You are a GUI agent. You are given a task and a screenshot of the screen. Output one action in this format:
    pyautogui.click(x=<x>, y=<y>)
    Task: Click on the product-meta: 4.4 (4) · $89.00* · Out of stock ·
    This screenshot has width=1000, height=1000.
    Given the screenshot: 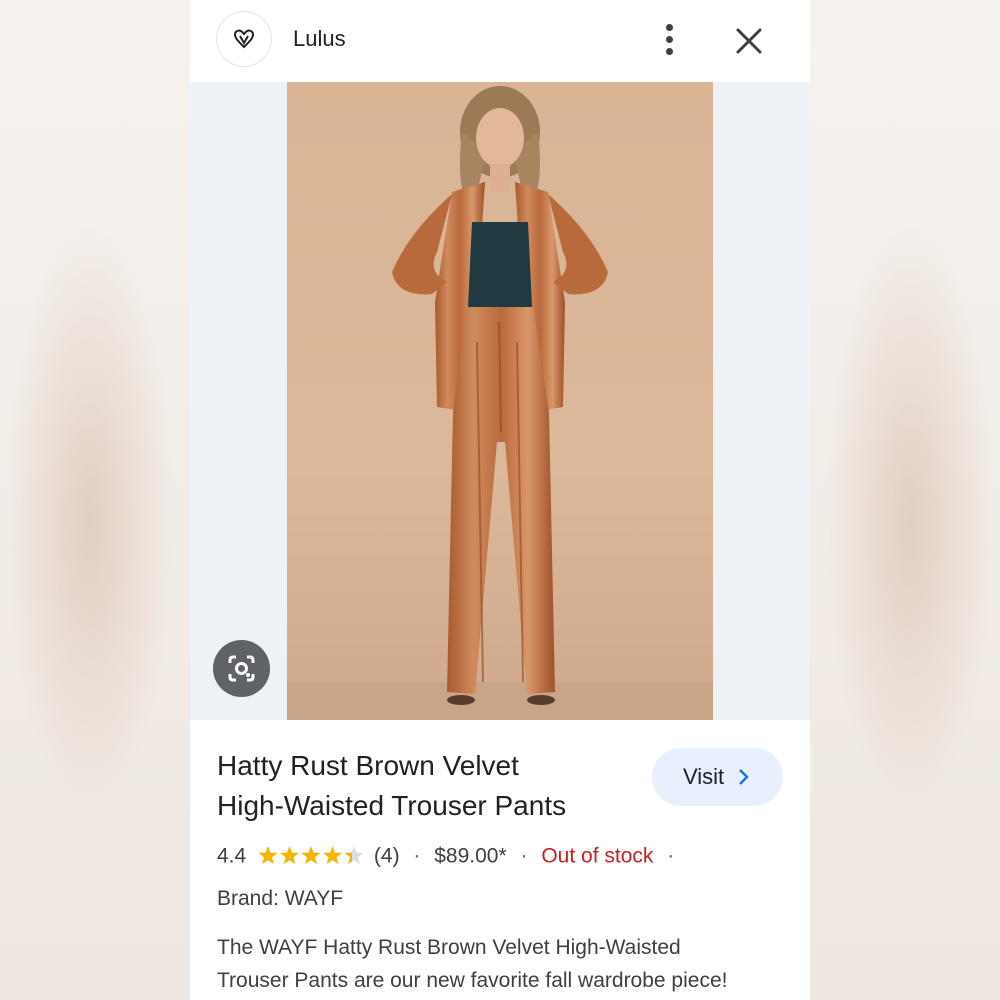 What is the action you would take?
    pyautogui.click(x=449, y=856)
    